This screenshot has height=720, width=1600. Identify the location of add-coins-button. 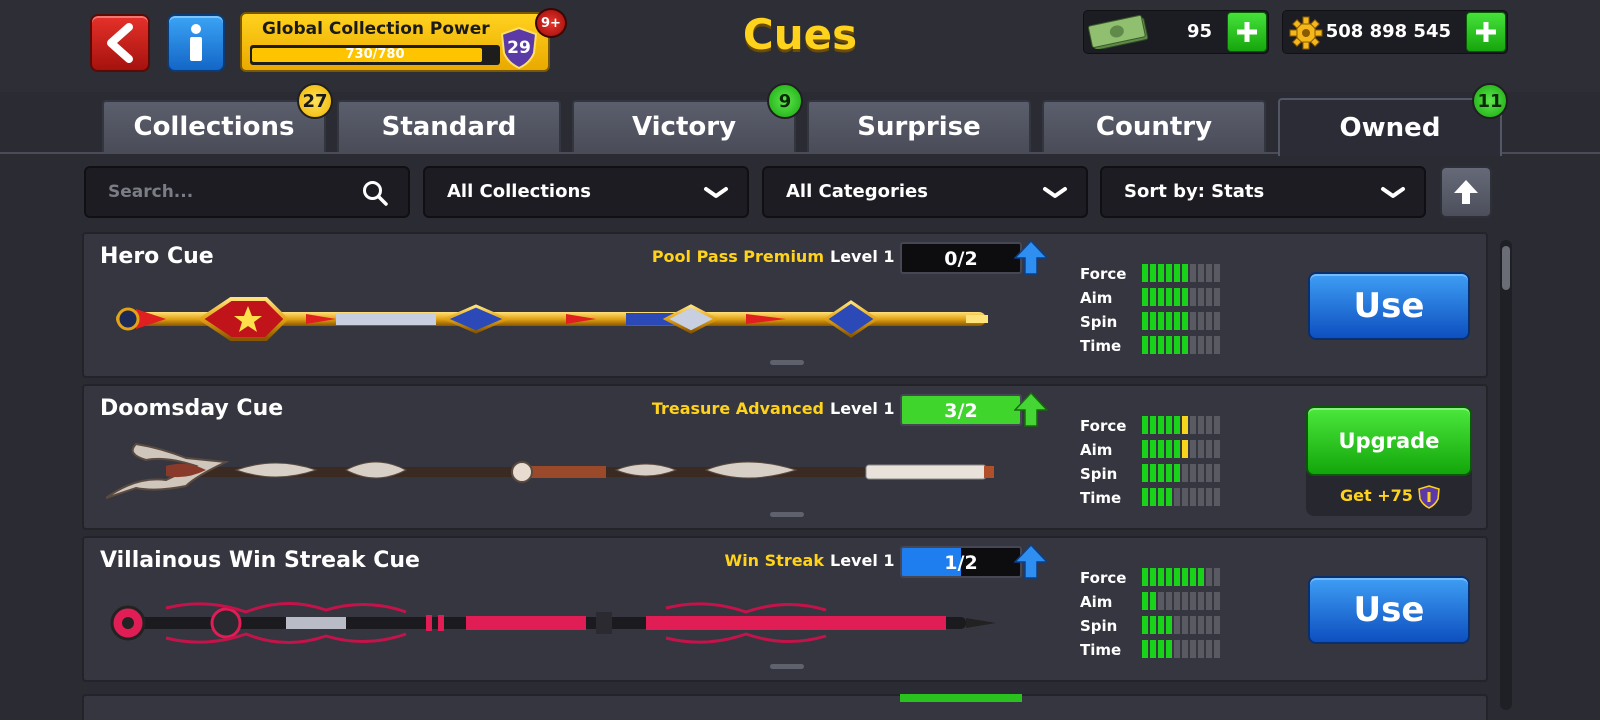
(1486, 32).